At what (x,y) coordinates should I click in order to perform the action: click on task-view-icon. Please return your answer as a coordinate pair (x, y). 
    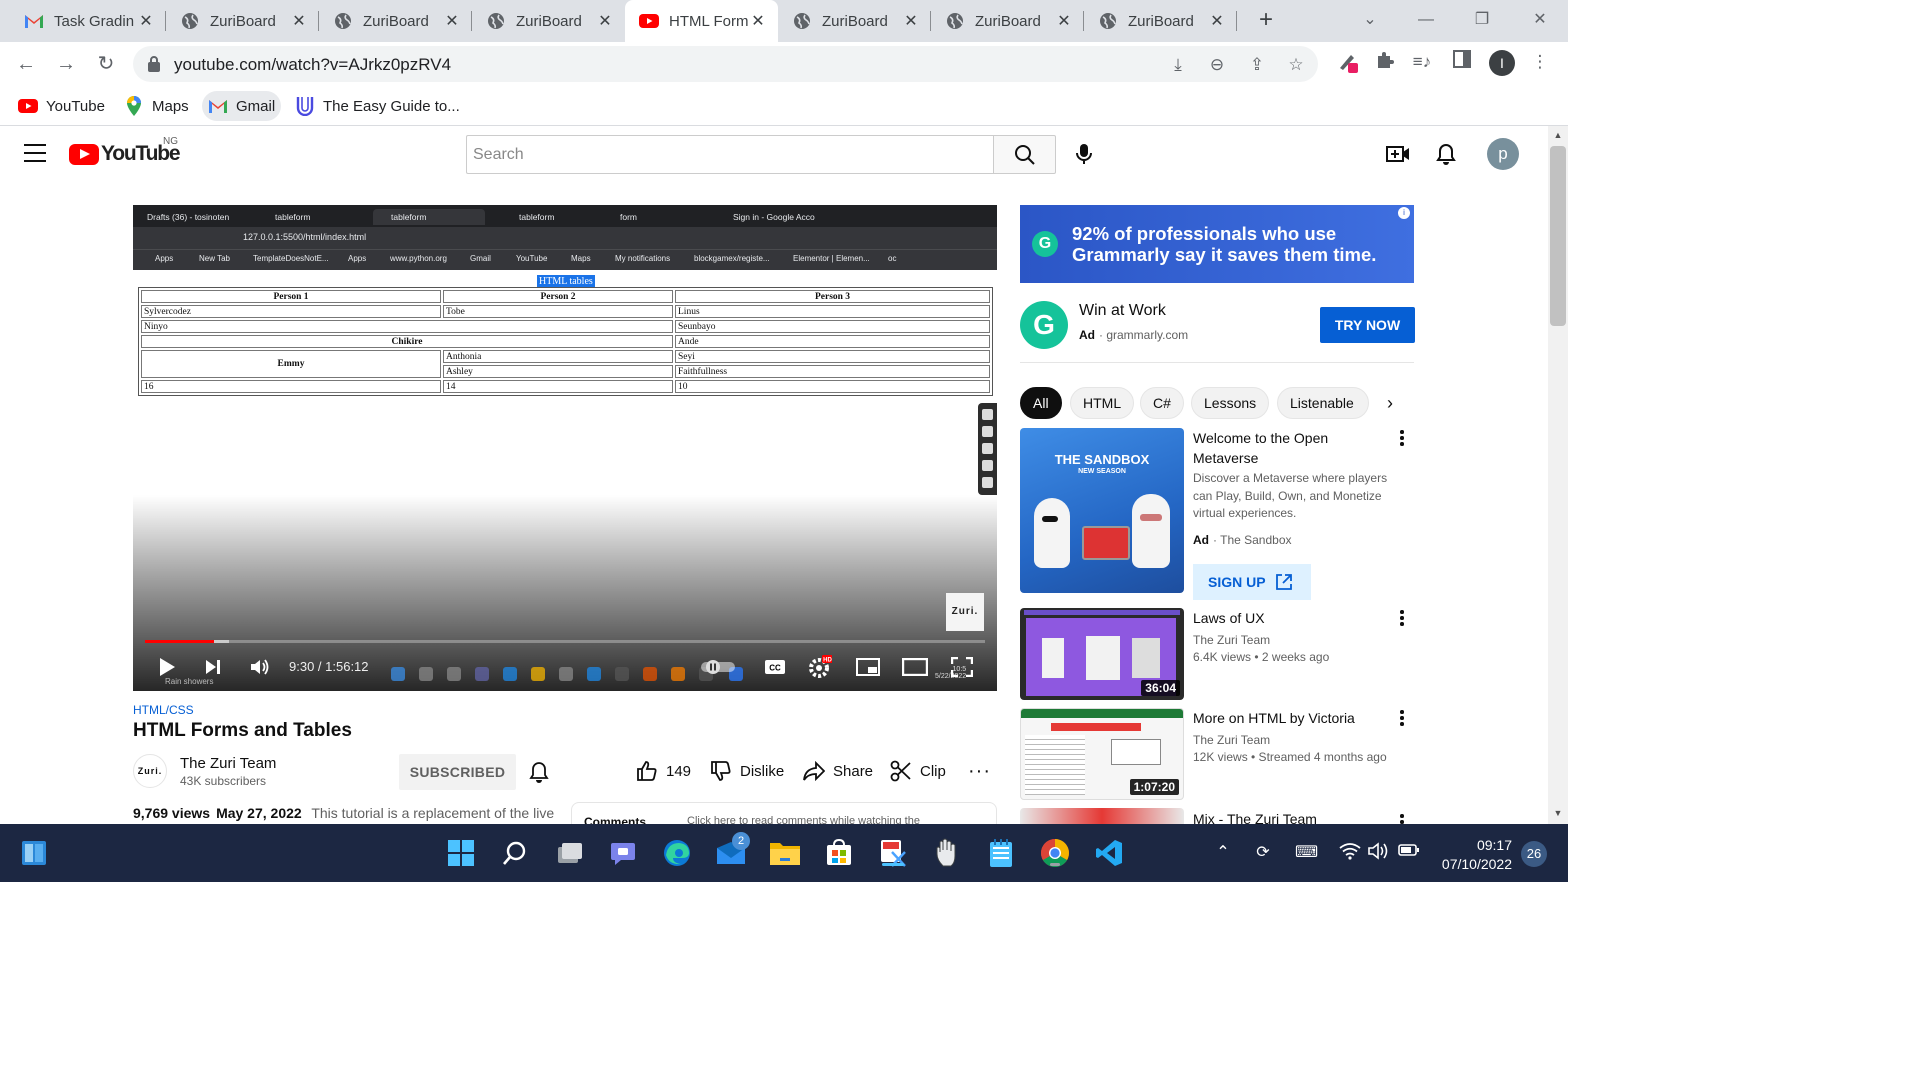
    Looking at the image, I should click on (570, 853).